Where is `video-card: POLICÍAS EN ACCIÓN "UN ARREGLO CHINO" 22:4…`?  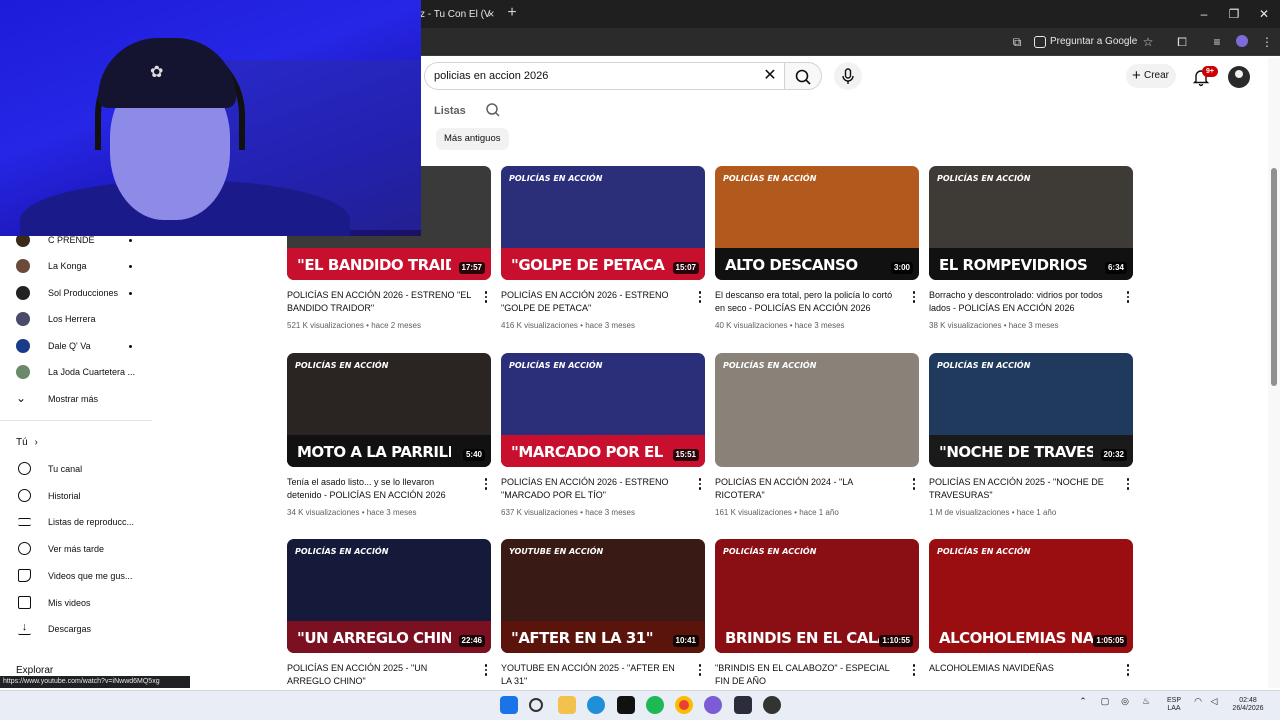 video-card: POLICÍAS EN ACCIÓN "UN ARREGLO CHINO" 22:4… is located at coordinates (389, 612).